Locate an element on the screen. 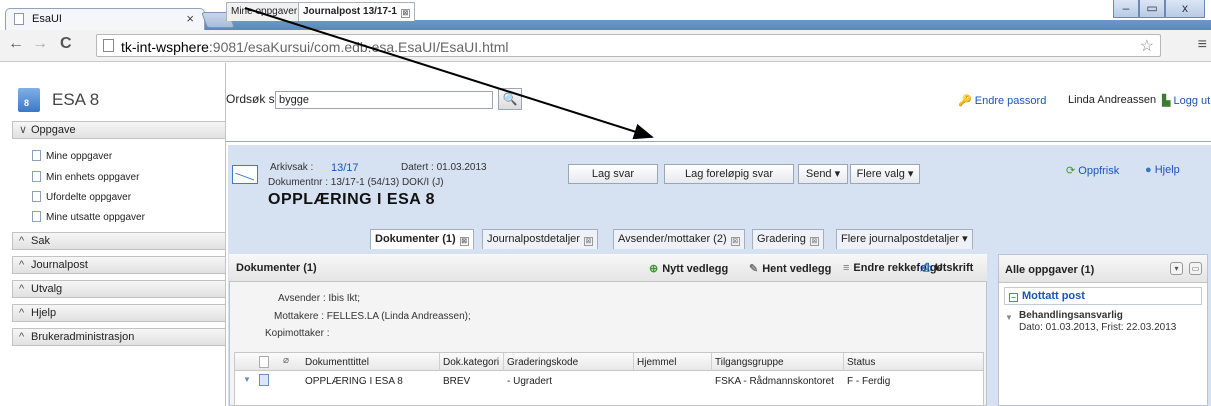 The height and width of the screenshot is (406, 1211). sidebar-item-label: Mine oppgaver is located at coordinates (79, 156).